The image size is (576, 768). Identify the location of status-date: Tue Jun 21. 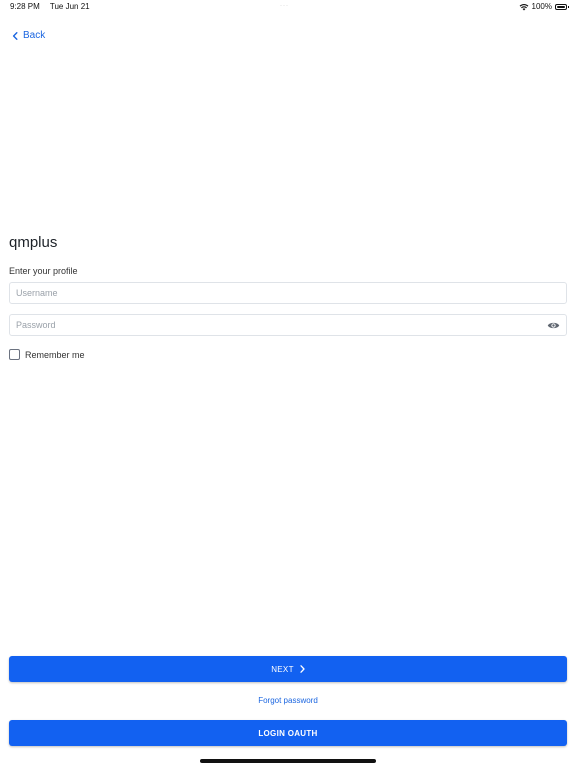
(69, 6).